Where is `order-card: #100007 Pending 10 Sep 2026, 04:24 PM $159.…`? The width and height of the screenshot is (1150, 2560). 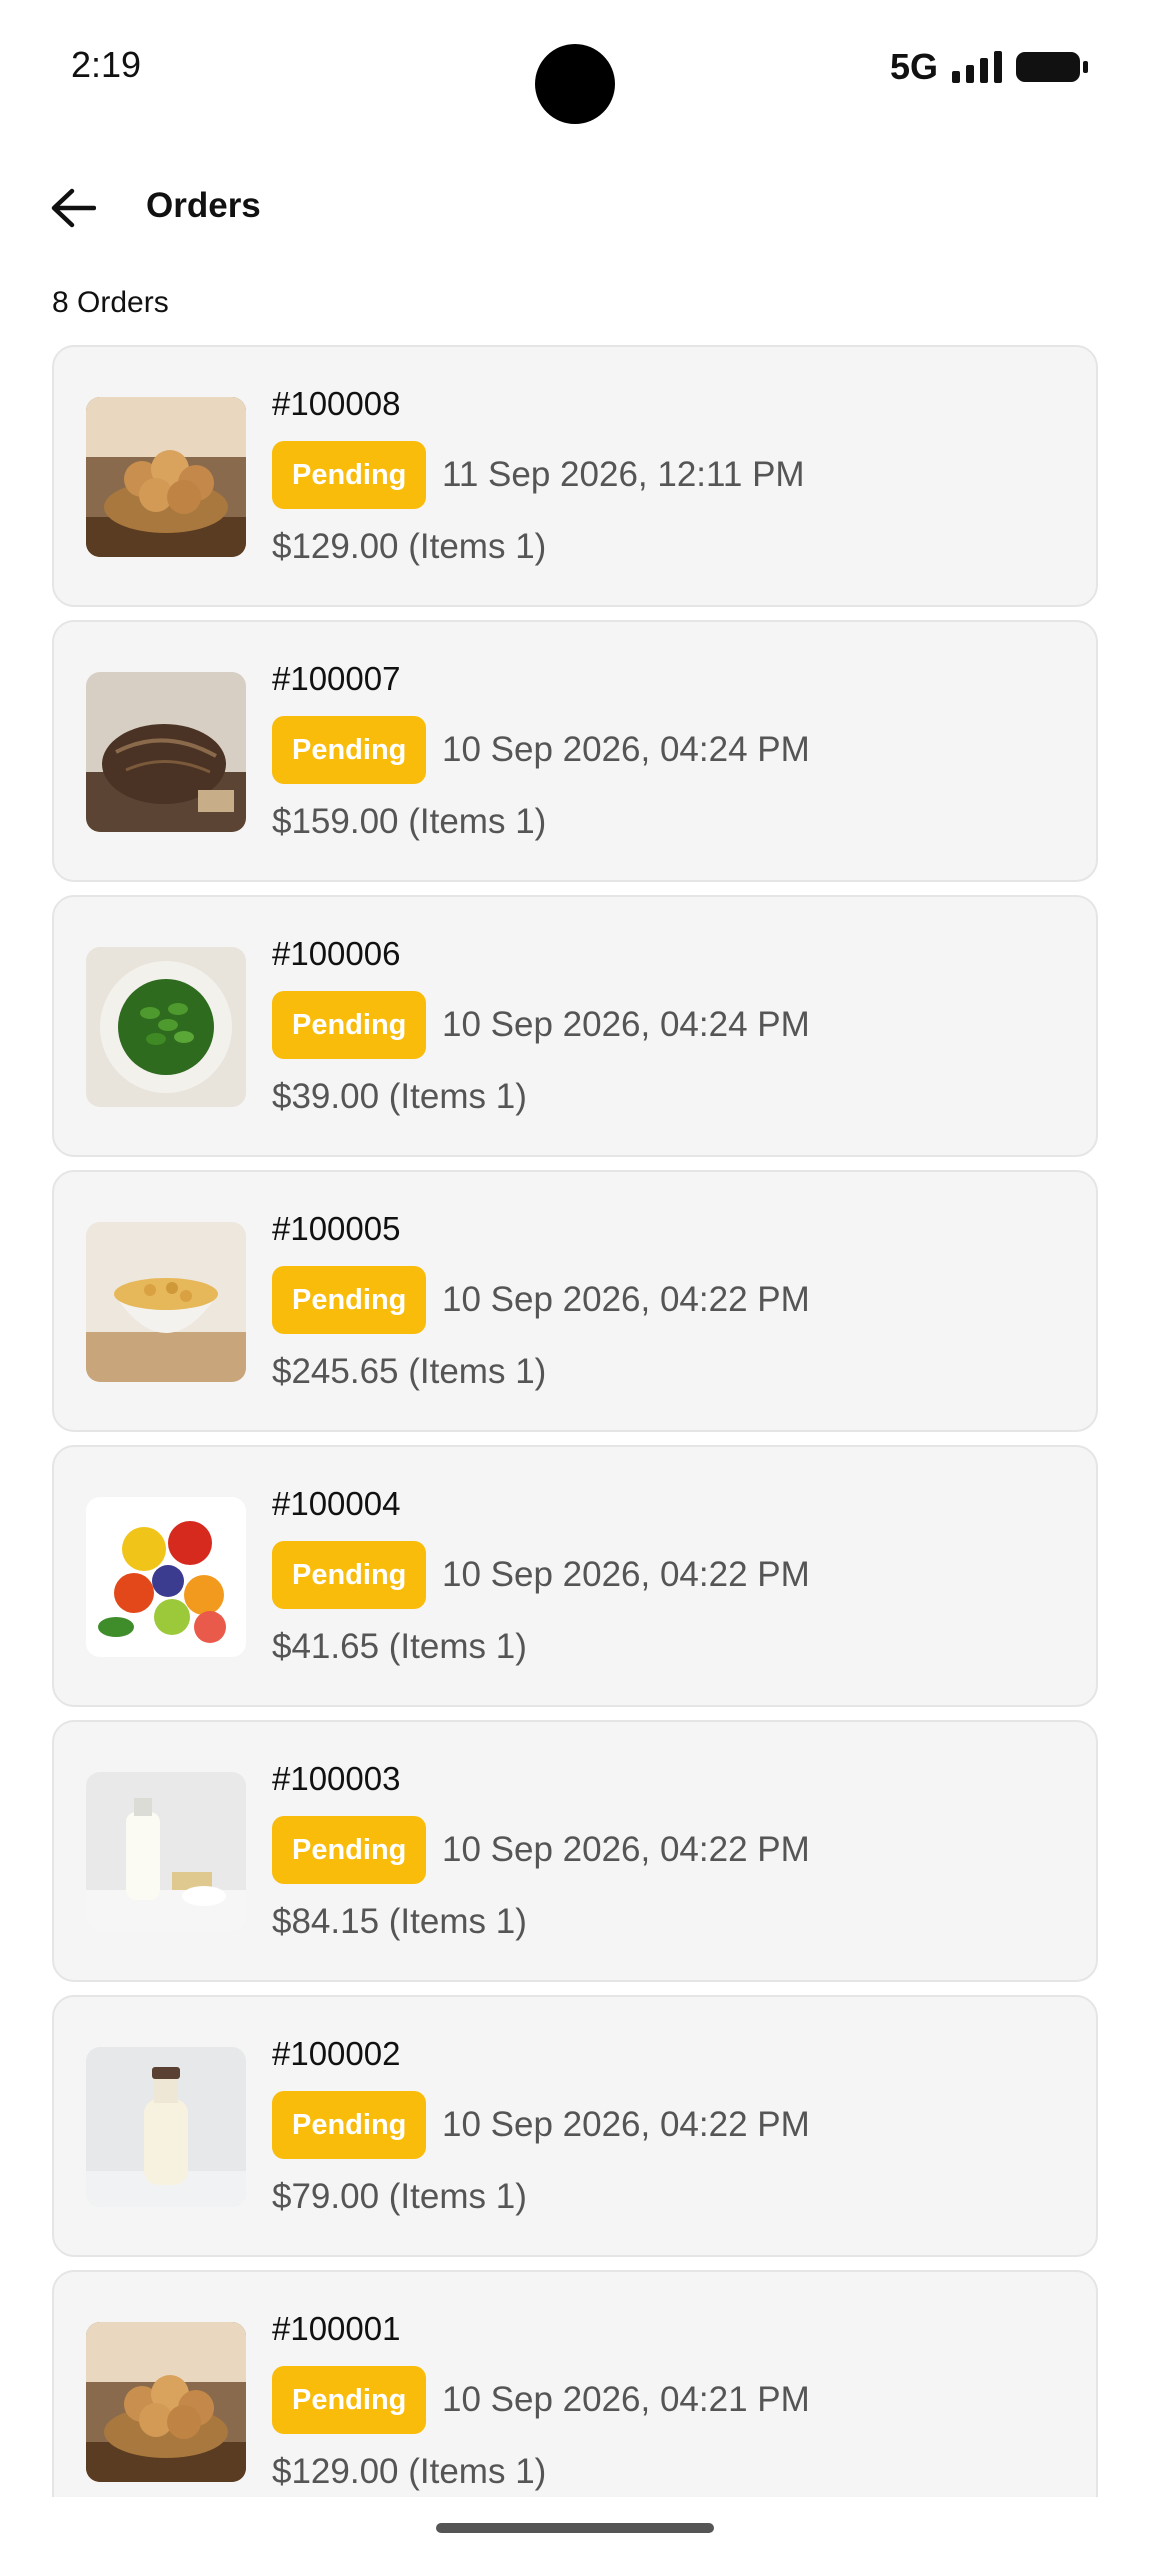 order-card: #100007 Pending 10 Sep 2026, 04:24 PM $159.… is located at coordinates (575, 751).